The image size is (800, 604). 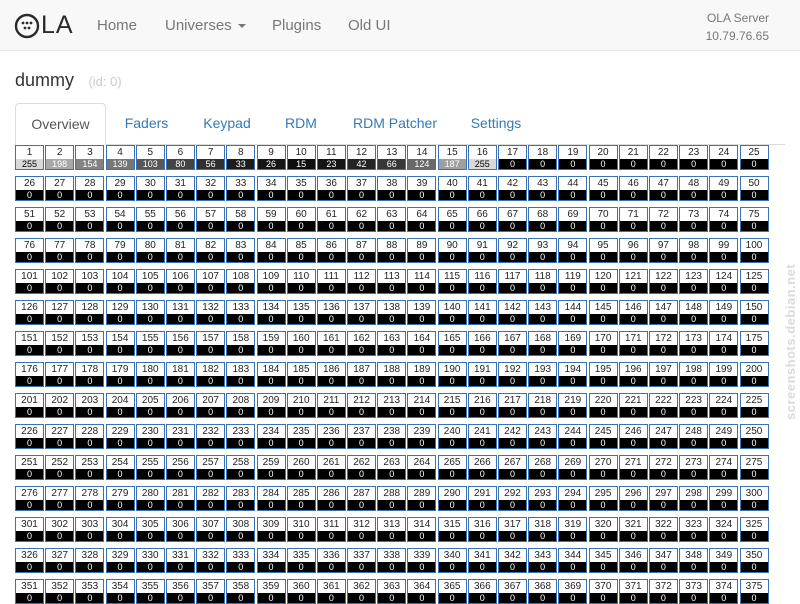 What do you see at coordinates (29, 498) in the screenshot?
I see `dmx-channel-cell: 276 0` at bounding box center [29, 498].